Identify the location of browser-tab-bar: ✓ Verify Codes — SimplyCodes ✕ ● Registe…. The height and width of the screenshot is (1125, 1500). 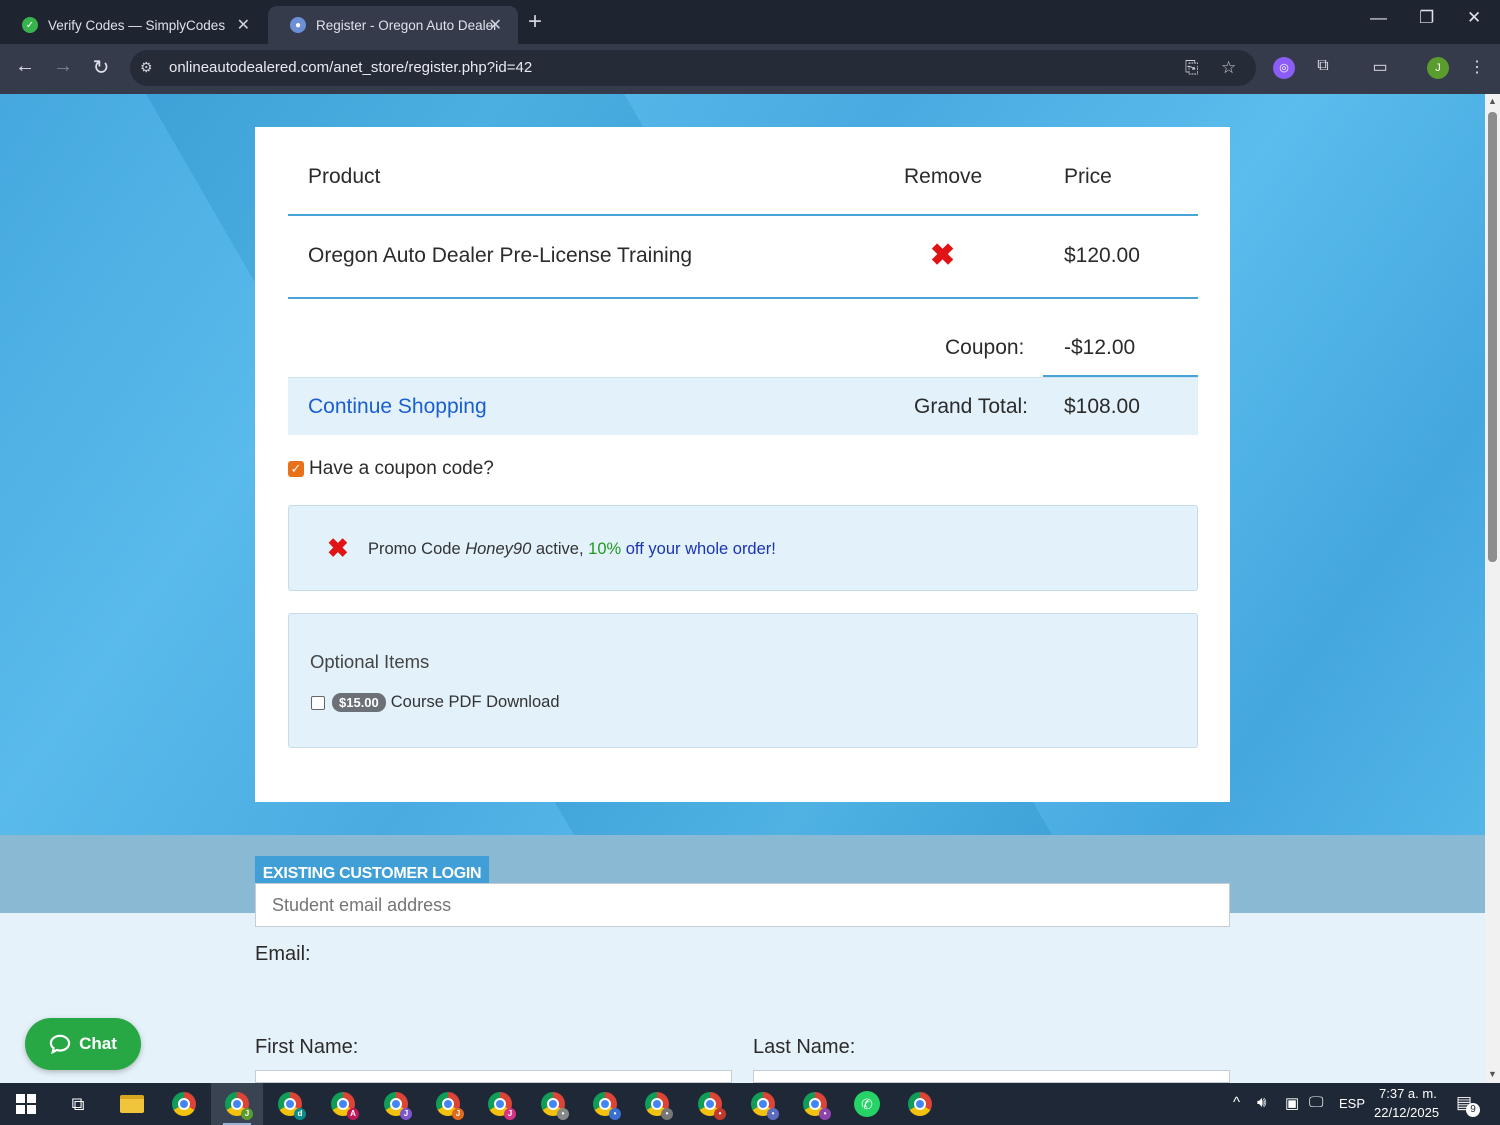
(750, 22).